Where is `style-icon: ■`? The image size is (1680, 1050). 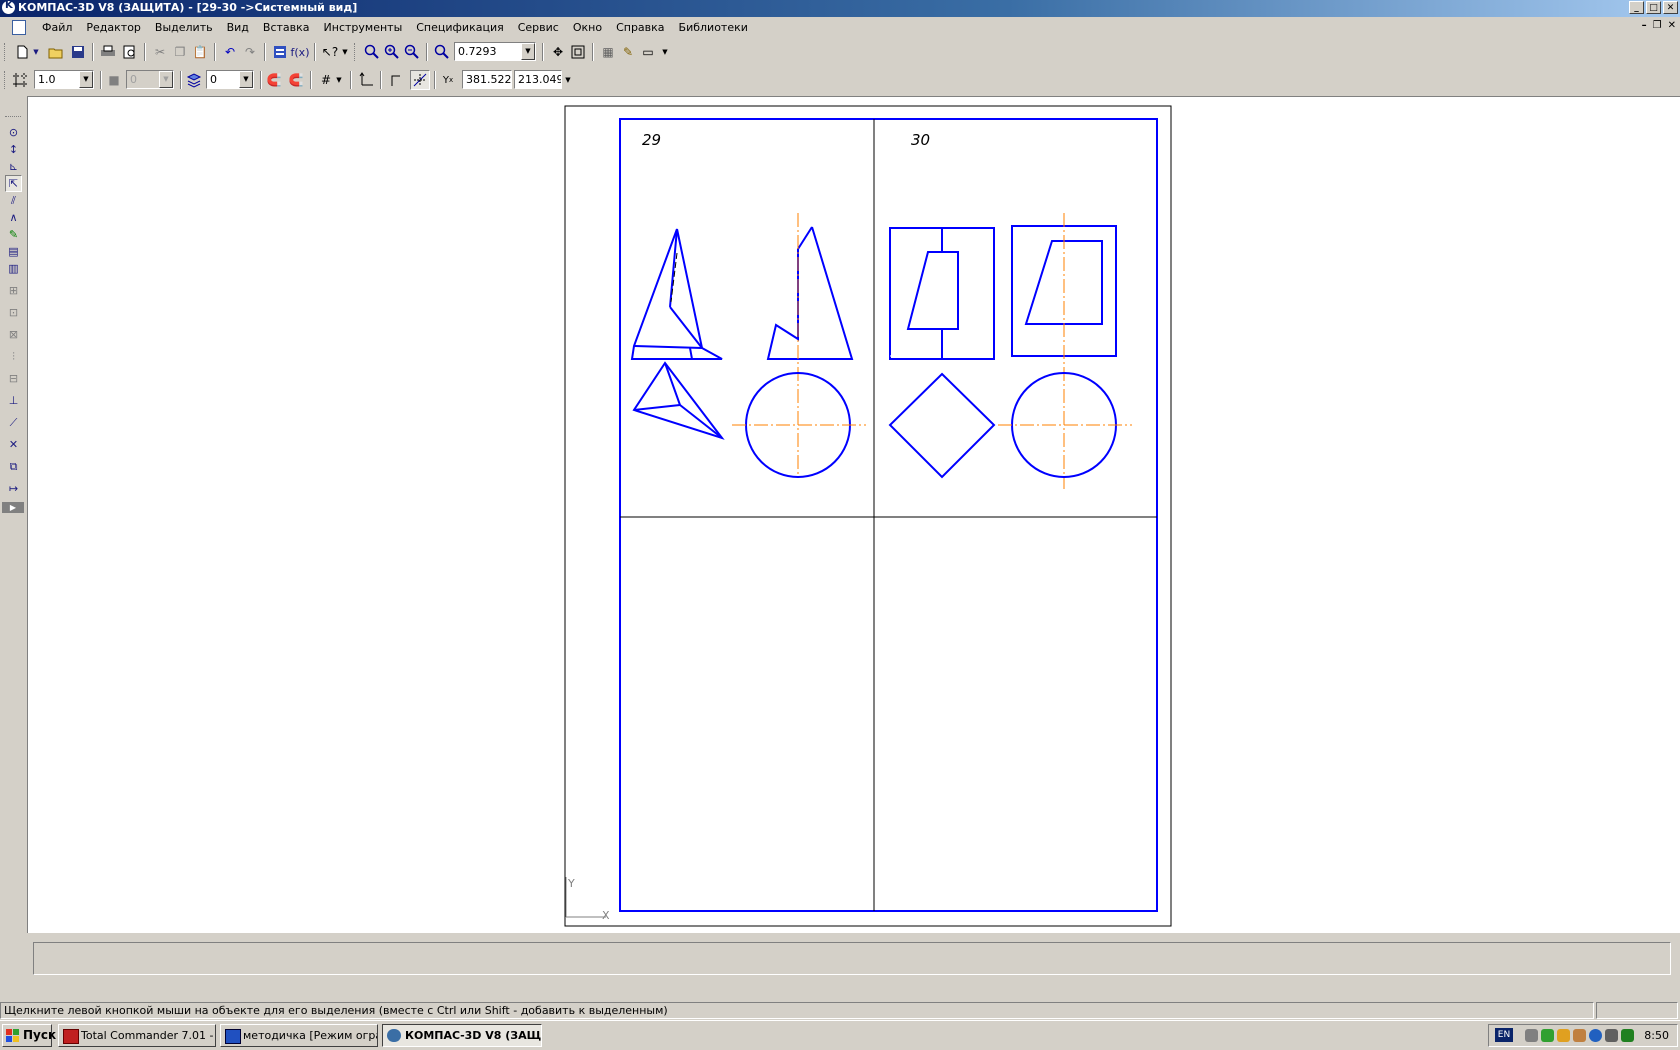 style-icon: ■ is located at coordinates (114, 80).